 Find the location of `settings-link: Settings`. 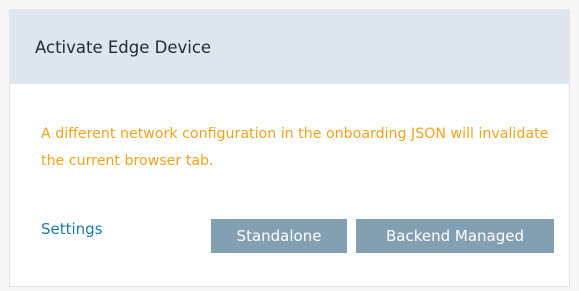

settings-link: Settings is located at coordinates (72, 229).